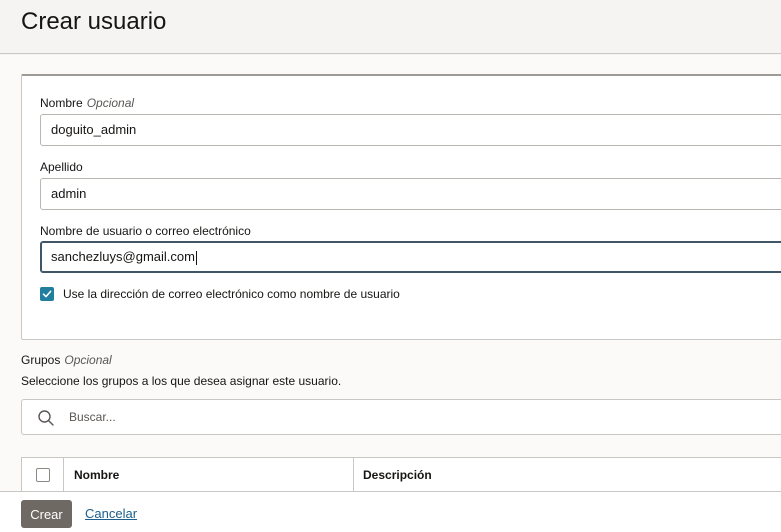 This screenshot has width=781, height=532. I want to click on last-name-input: admin, so click(410, 194).